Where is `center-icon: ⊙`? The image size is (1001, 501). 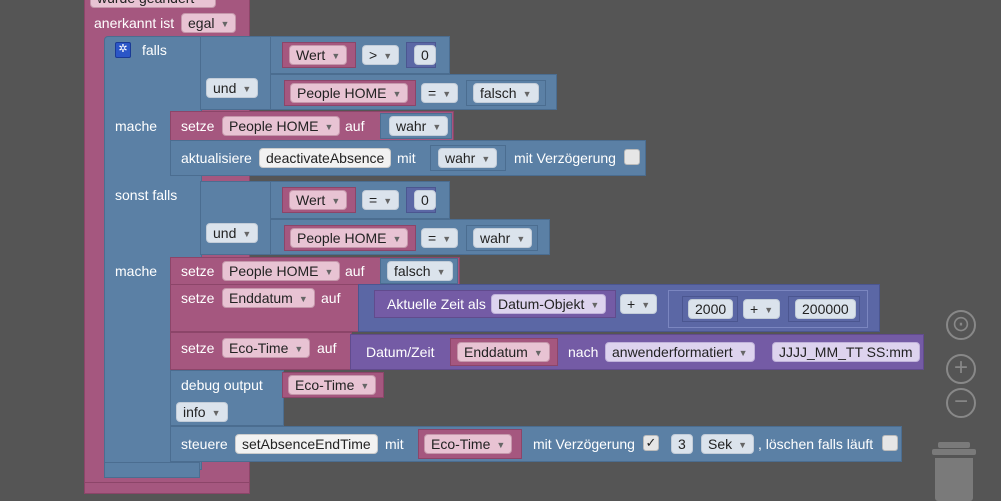
center-icon: ⊙ is located at coordinates (961, 325).